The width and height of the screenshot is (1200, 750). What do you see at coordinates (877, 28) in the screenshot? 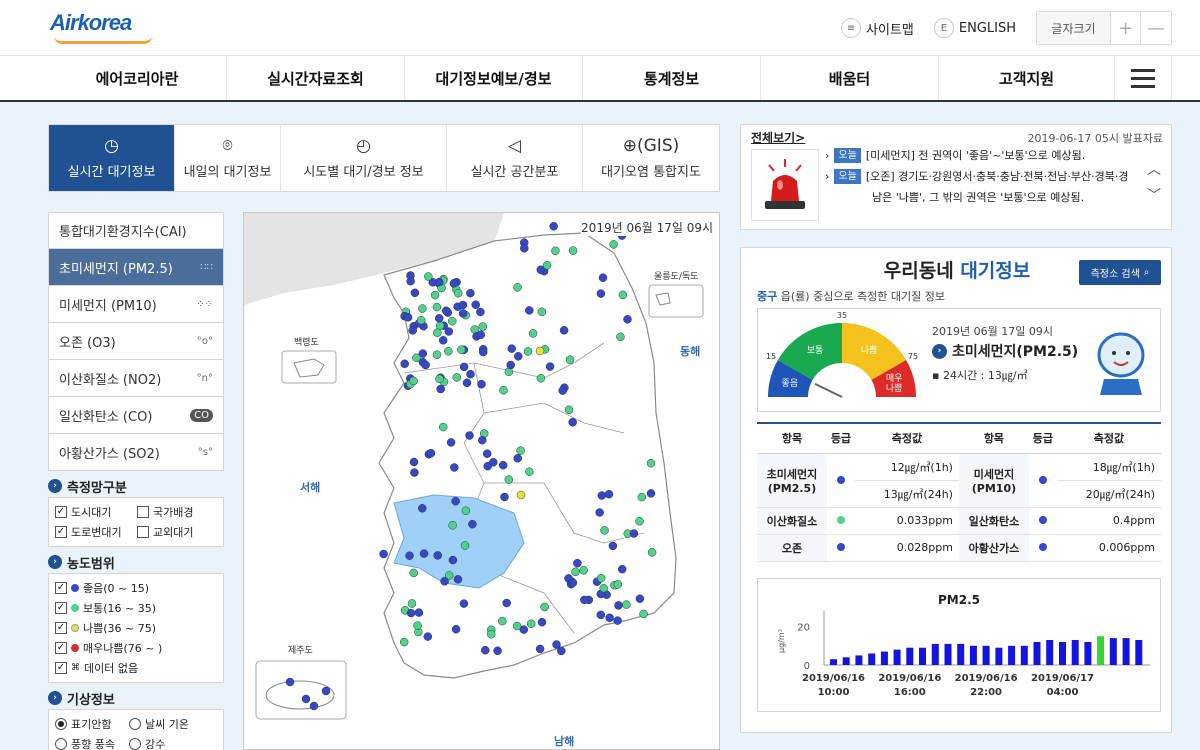
I see `sitemap-link: ≡ 사이트맵` at bounding box center [877, 28].